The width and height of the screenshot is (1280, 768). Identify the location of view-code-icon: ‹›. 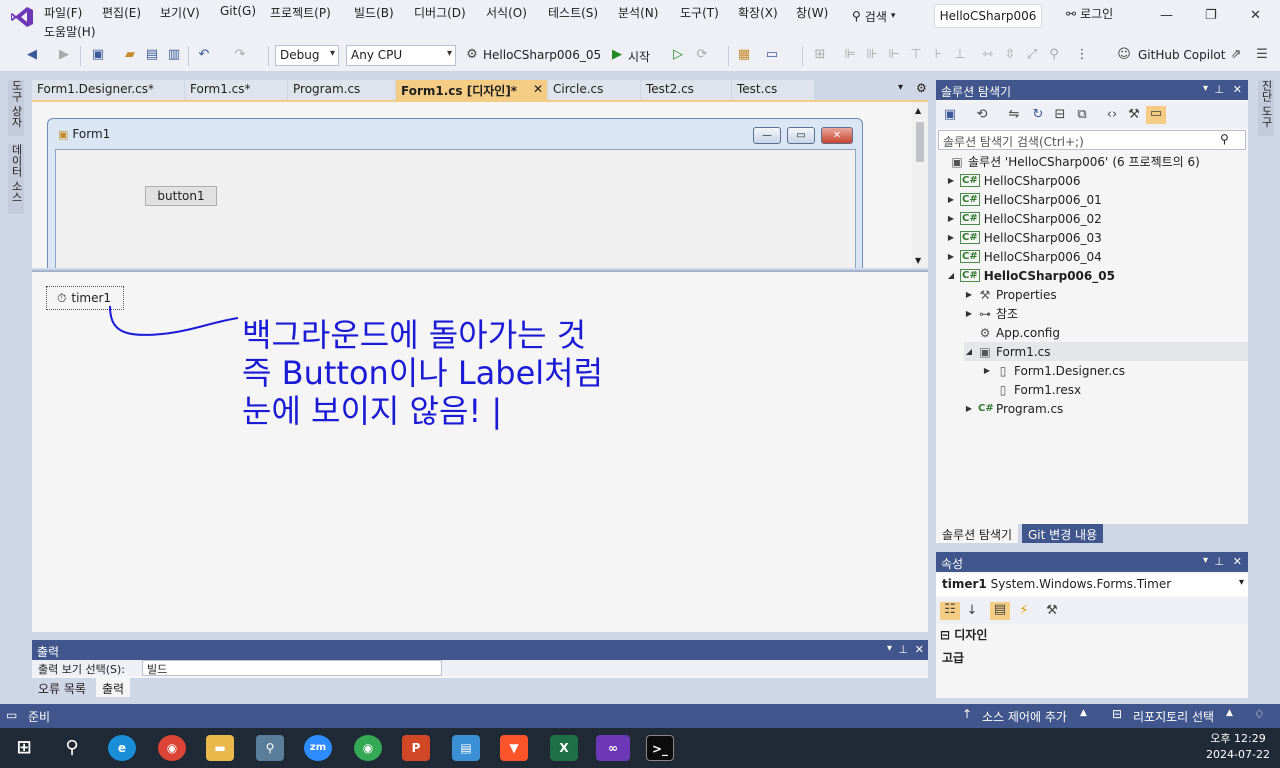
(1112, 115).